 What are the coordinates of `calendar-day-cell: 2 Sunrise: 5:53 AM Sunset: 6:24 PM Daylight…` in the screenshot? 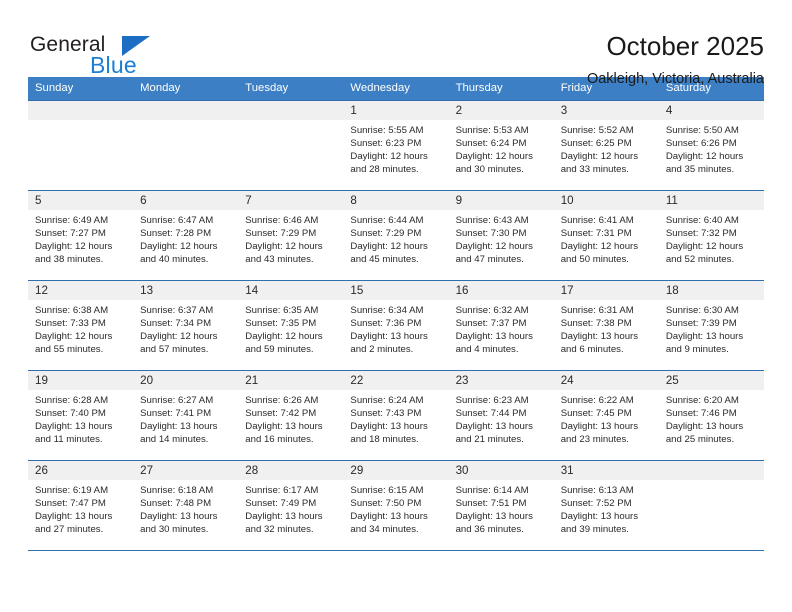 It's located at (501, 145).